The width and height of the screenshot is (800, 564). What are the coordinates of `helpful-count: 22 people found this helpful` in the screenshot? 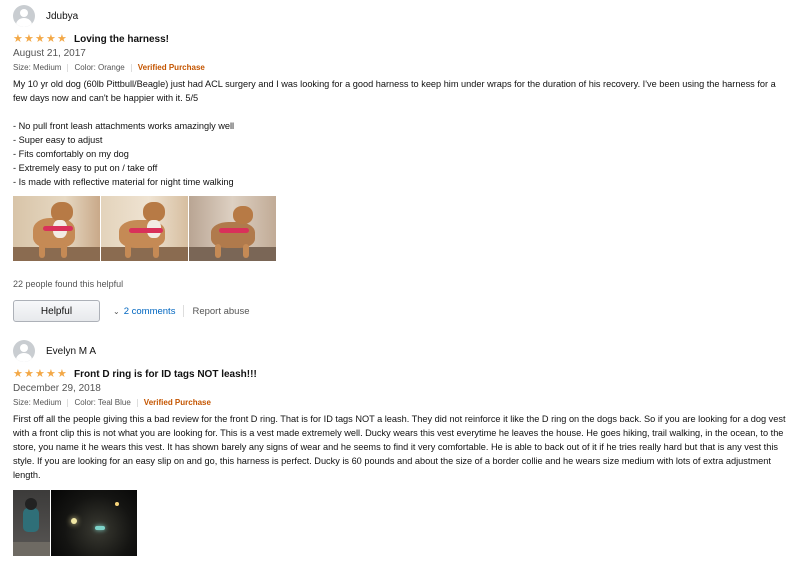 It's located at (68, 284).